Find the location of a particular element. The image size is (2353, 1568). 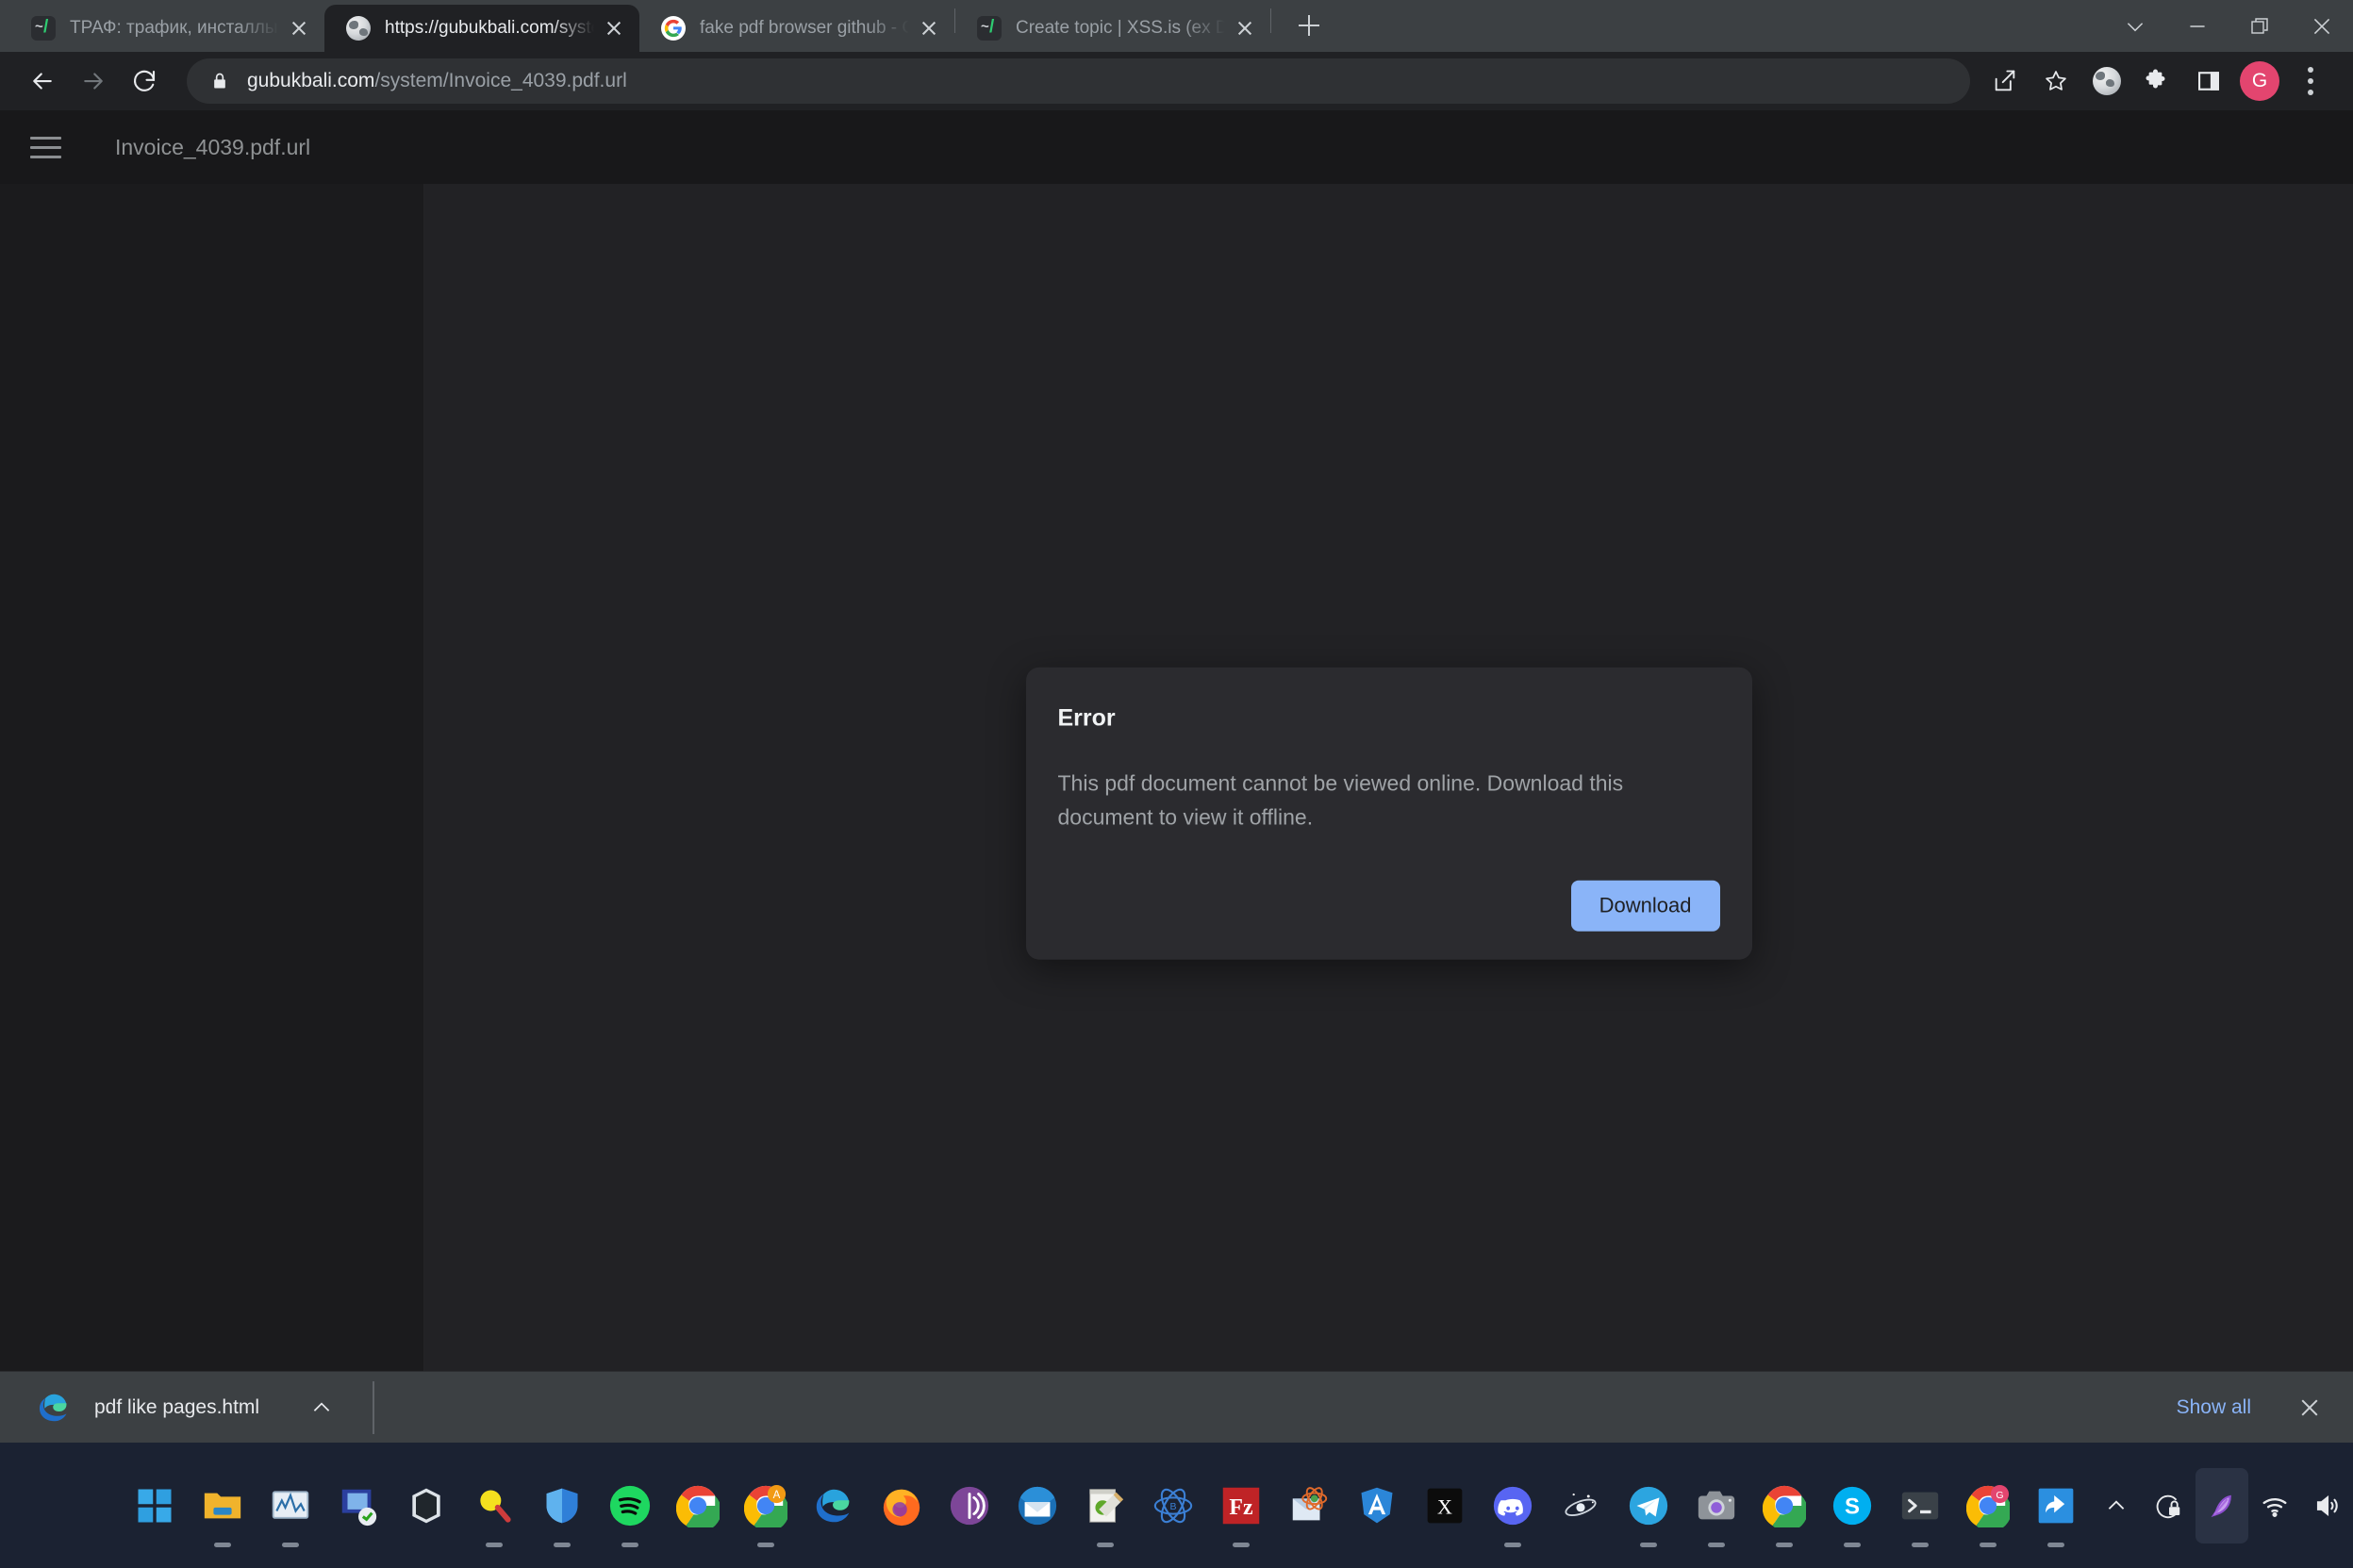

task-manager is located at coordinates (291, 1506).